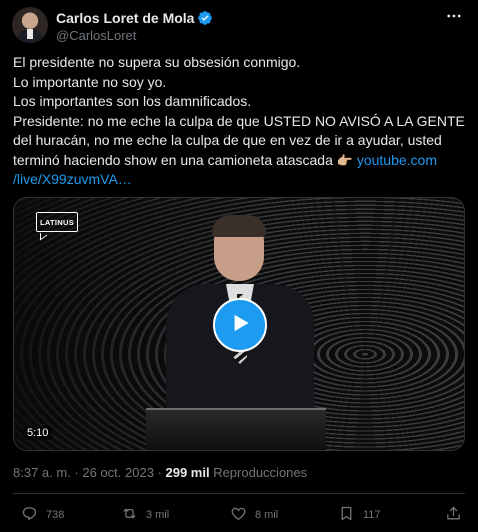 Image resolution: width=478 pixels, height=532 pixels. I want to click on youtube-link: youtube.com, so click(397, 160).